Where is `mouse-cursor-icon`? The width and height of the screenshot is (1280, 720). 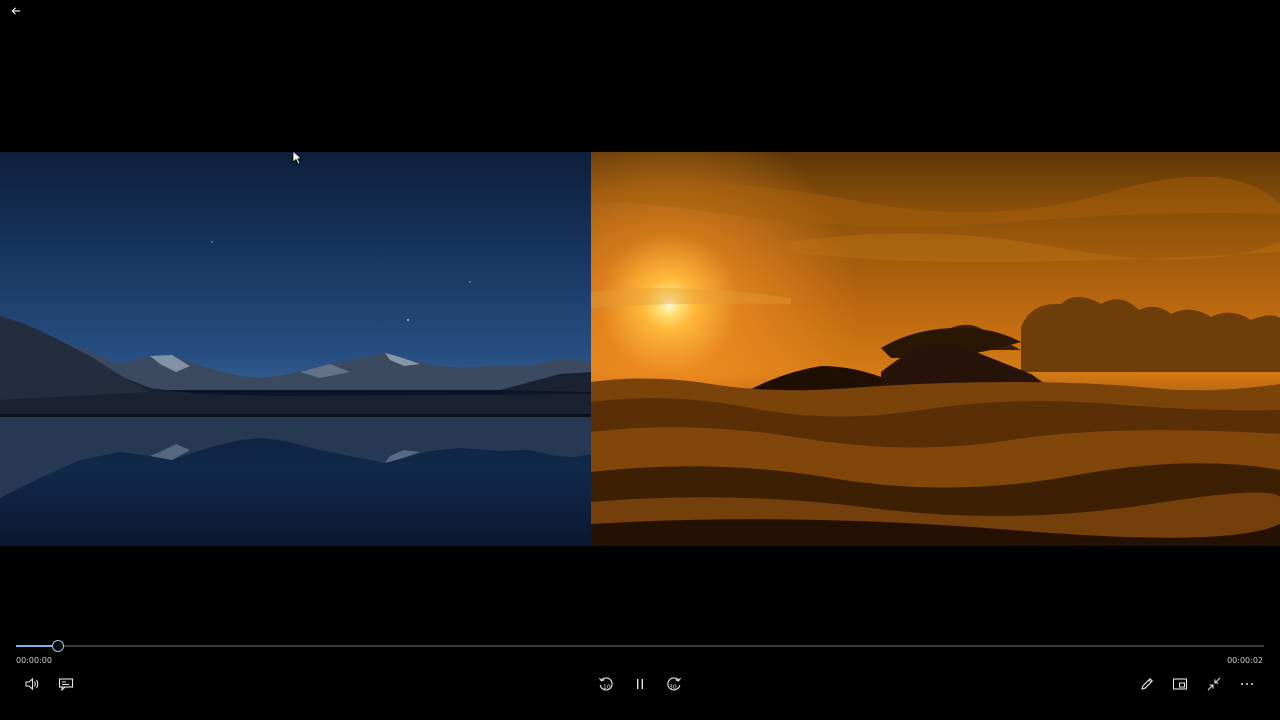
mouse-cursor-icon is located at coordinates (297, 157).